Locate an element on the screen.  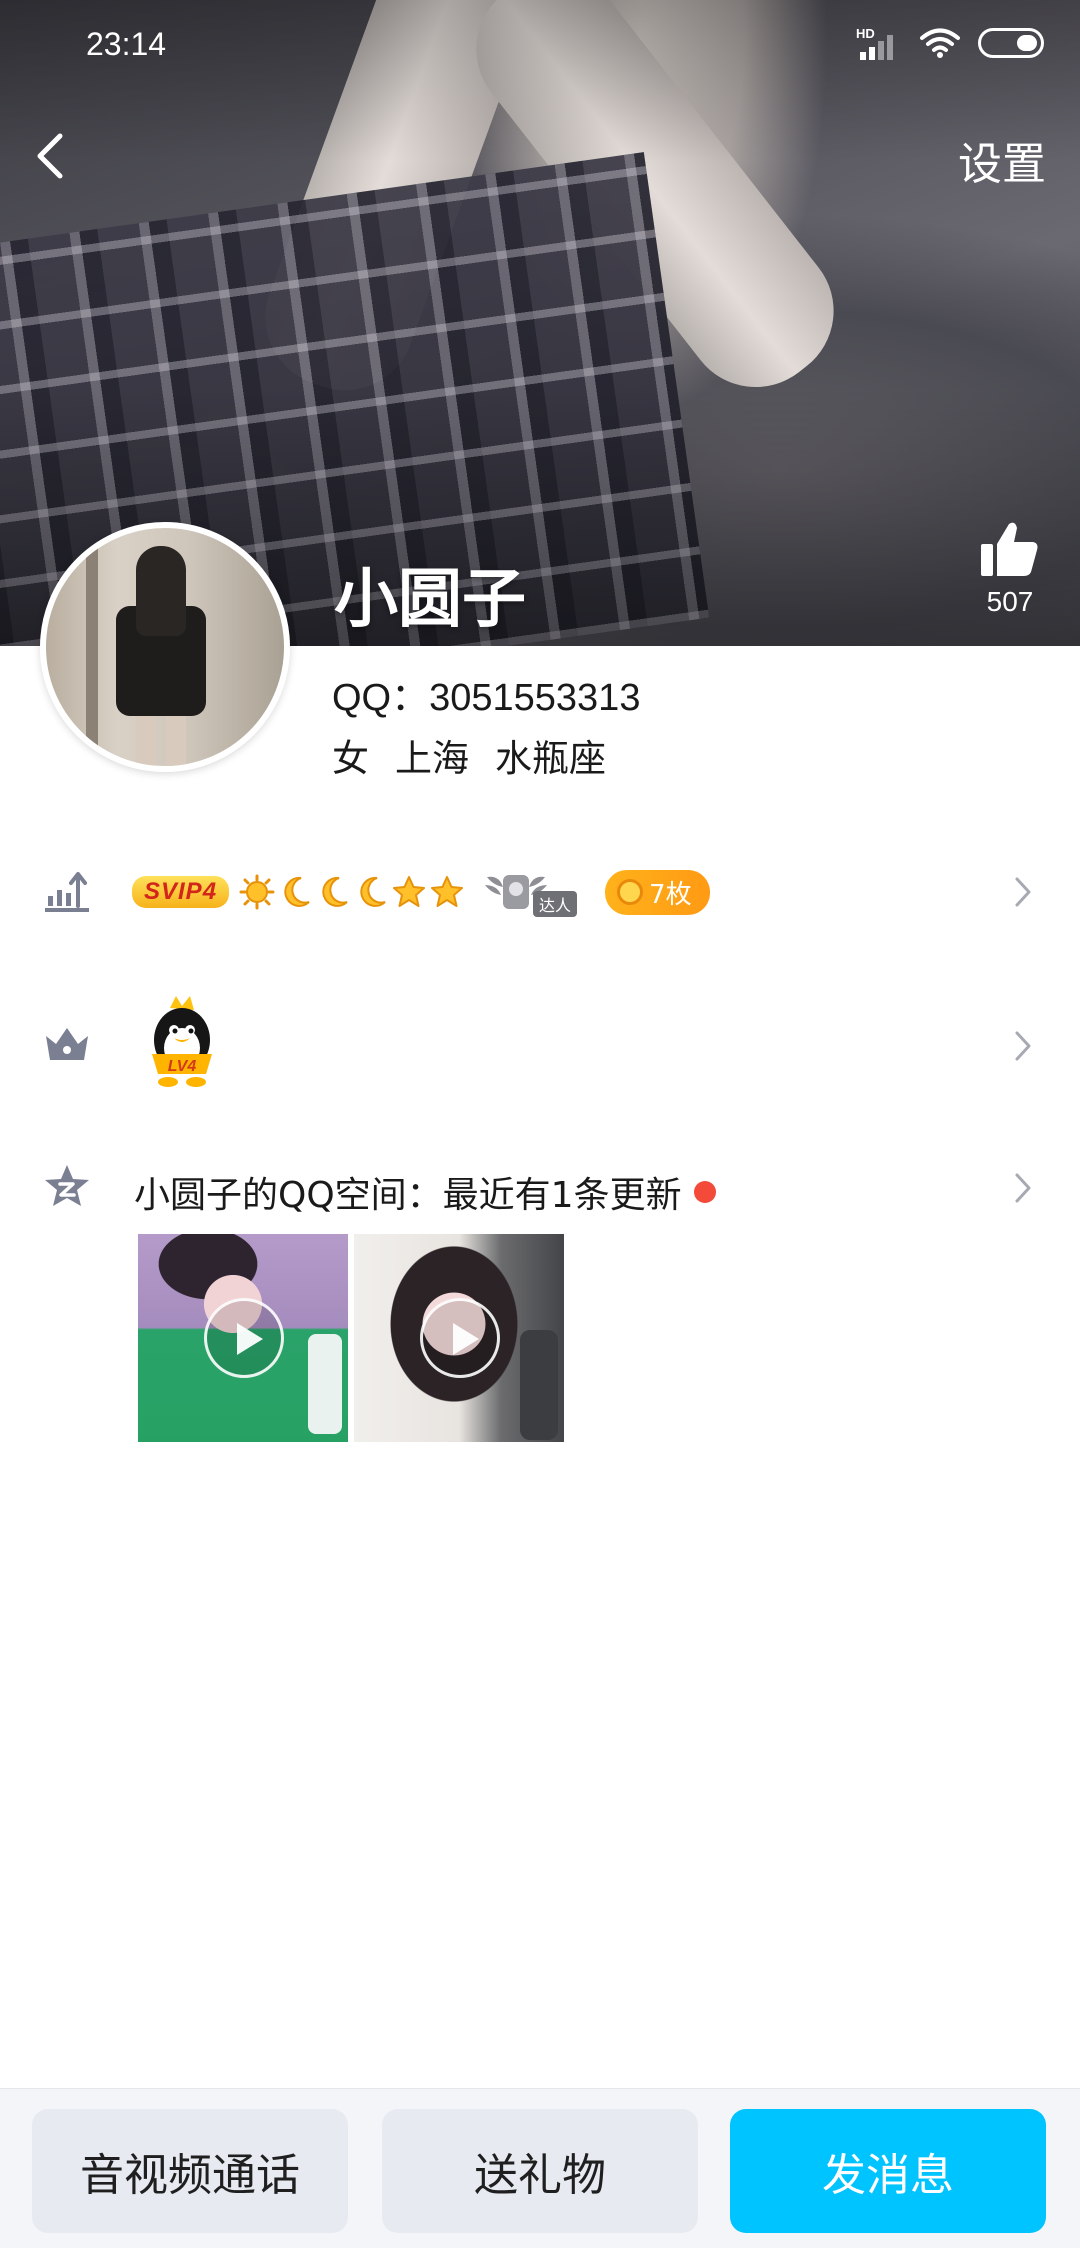
zodiac-tag: 水瓶座 is located at coordinates (550, 758).